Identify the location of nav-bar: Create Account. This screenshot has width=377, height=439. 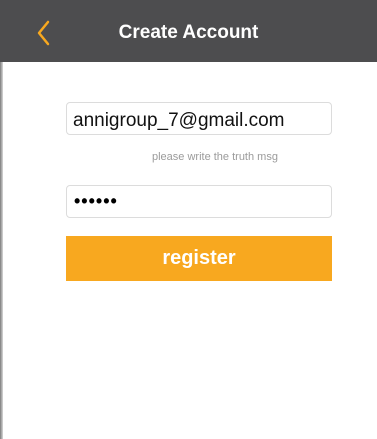
(188, 31).